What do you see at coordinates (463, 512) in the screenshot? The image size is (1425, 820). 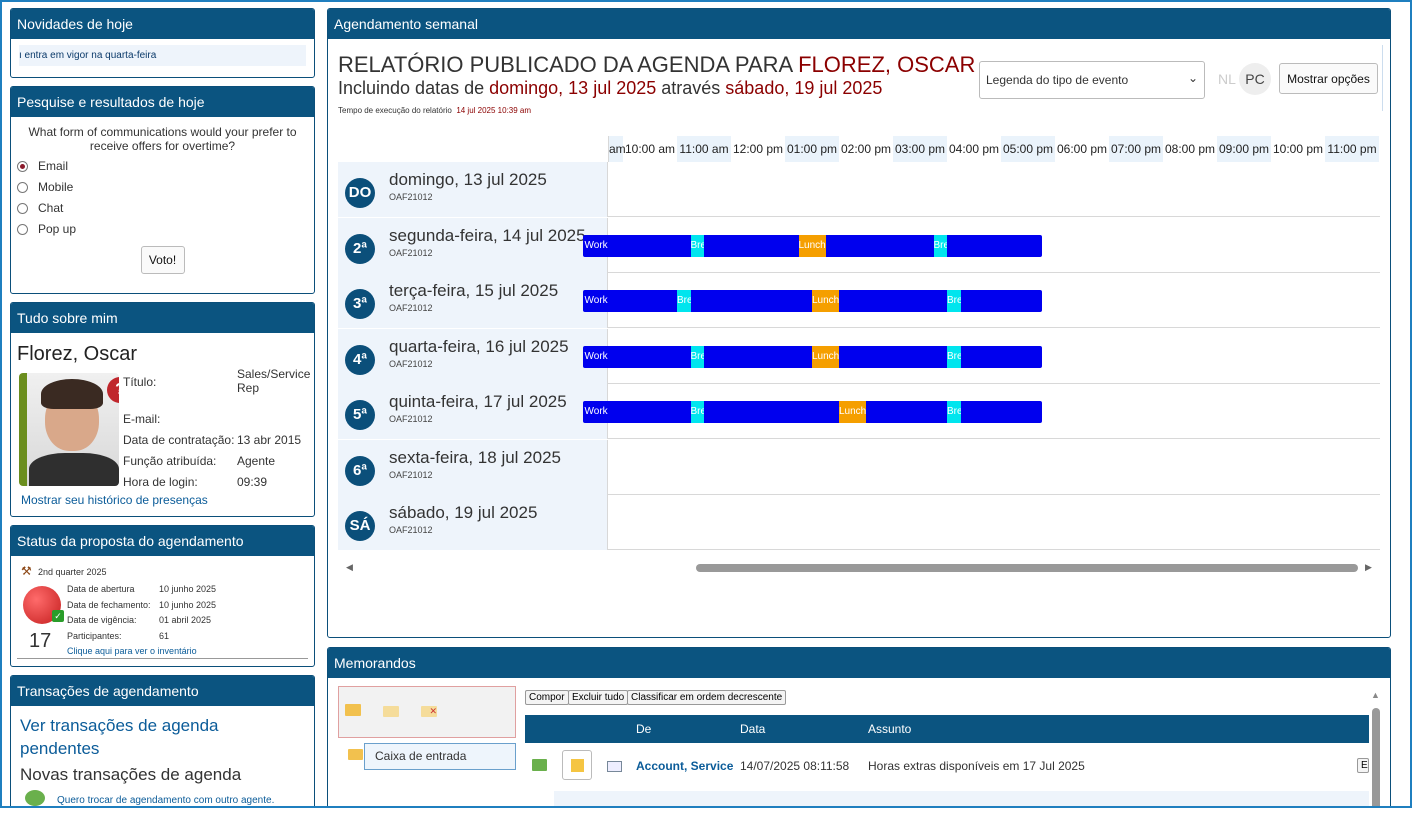 I see `day-name: sábado, 19 jul 2025` at bounding box center [463, 512].